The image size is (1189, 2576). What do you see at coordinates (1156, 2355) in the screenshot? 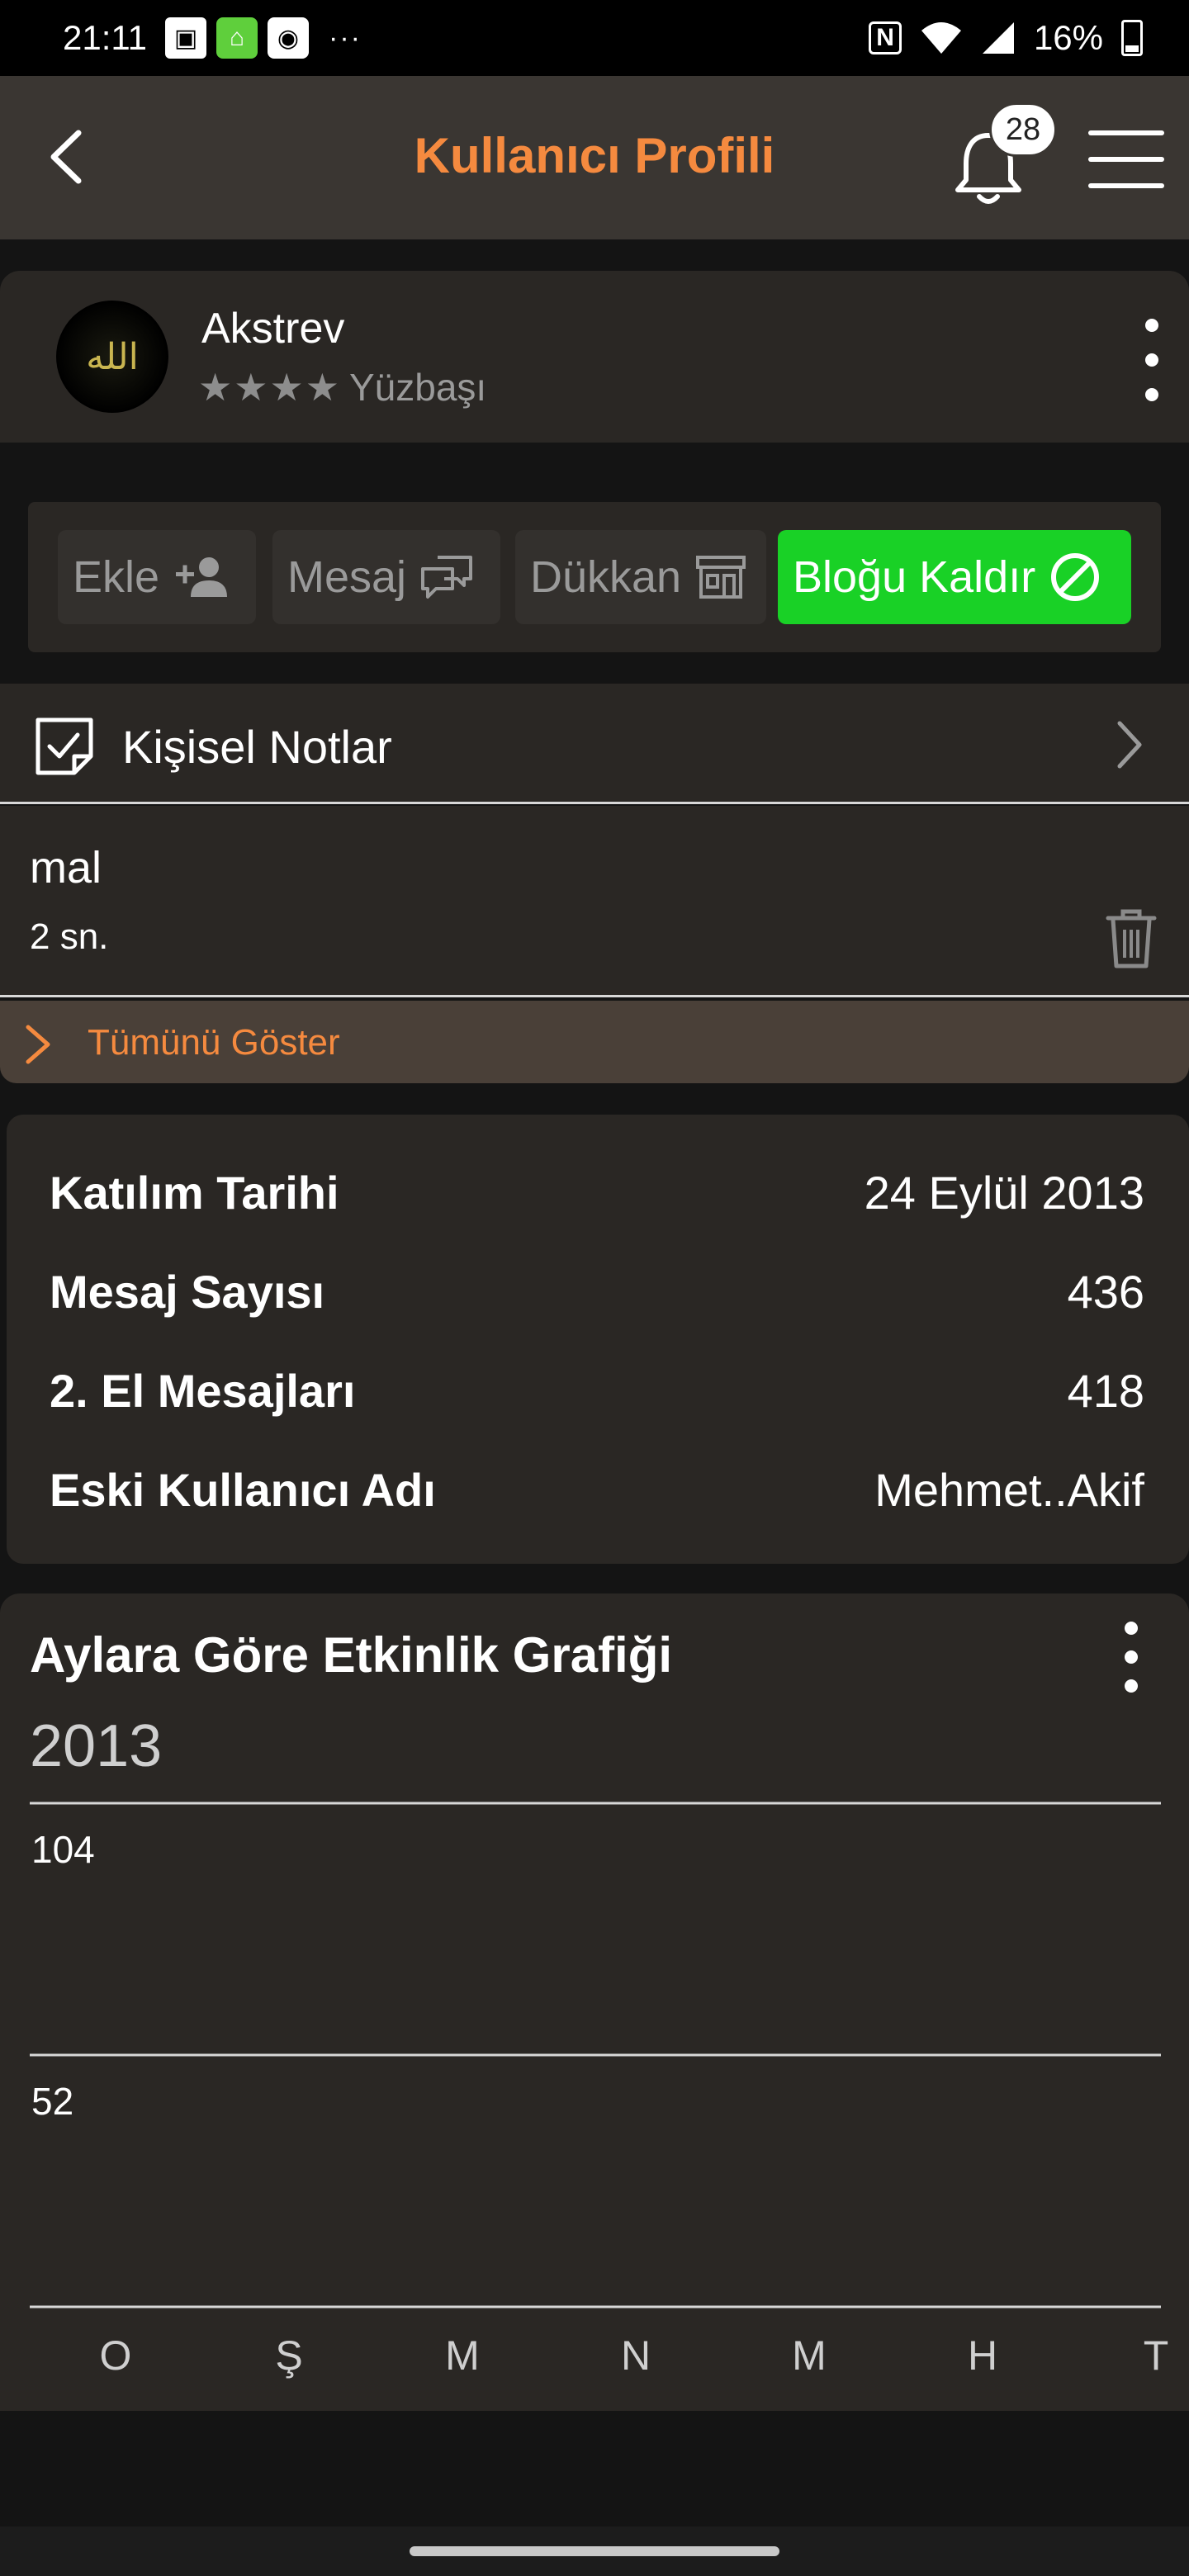
I see `x-tick-label: T` at bounding box center [1156, 2355].